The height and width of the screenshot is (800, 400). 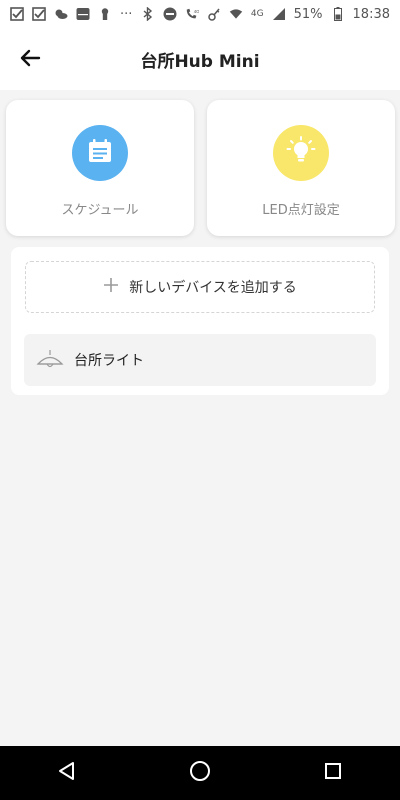 What do you see at coordinates (265, 14) in the screenshot?
I see `status-bar-system: 4G 4G 51% 18:38` at bounding box center [265, 14].